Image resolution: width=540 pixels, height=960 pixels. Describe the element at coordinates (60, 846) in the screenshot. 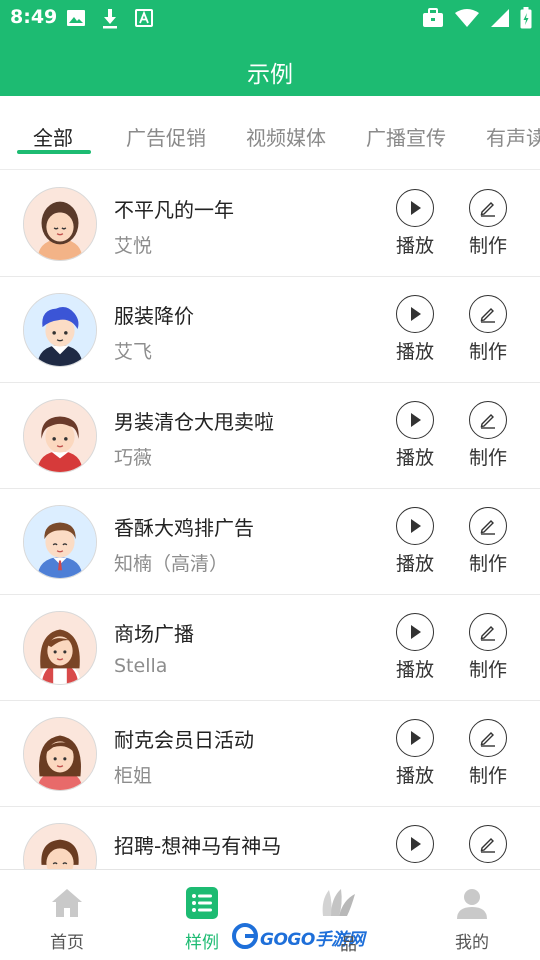

I see `avatar-girl-smile` at that location.